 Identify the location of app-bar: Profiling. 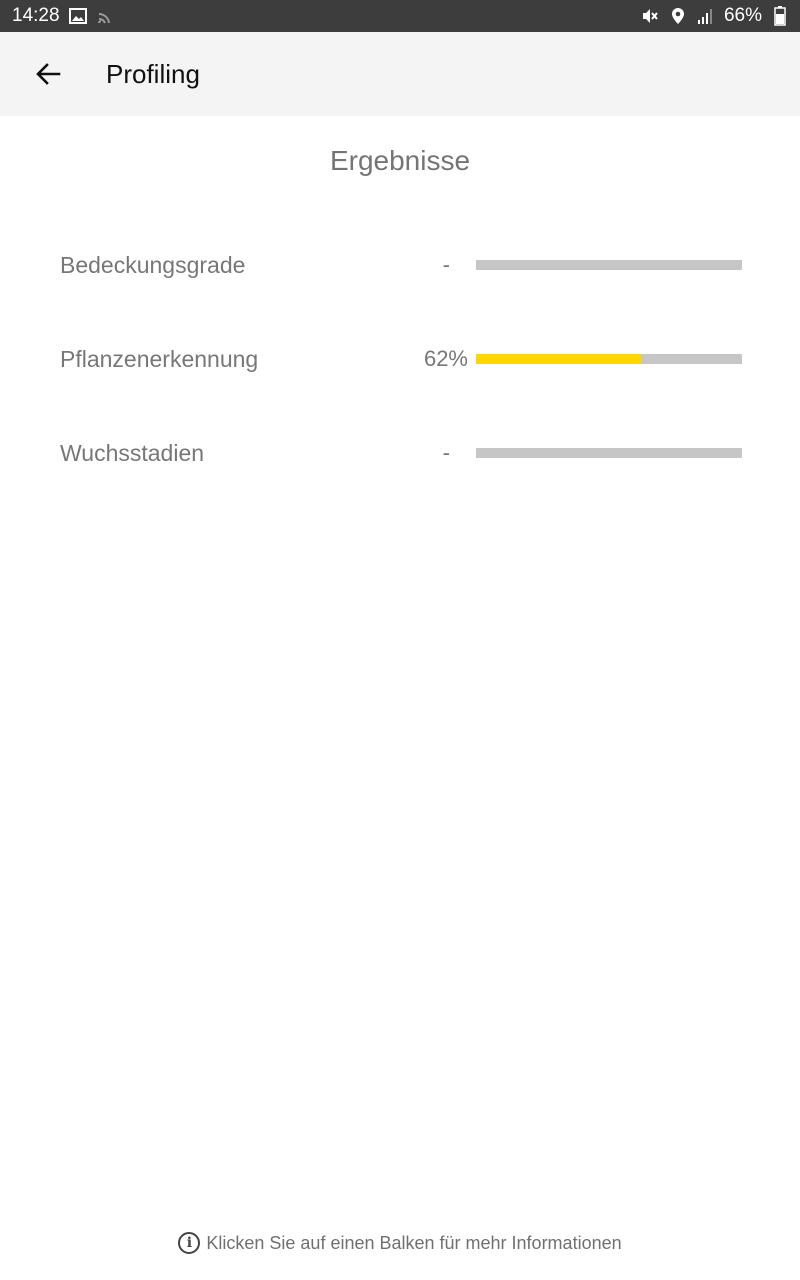
(400, 74).